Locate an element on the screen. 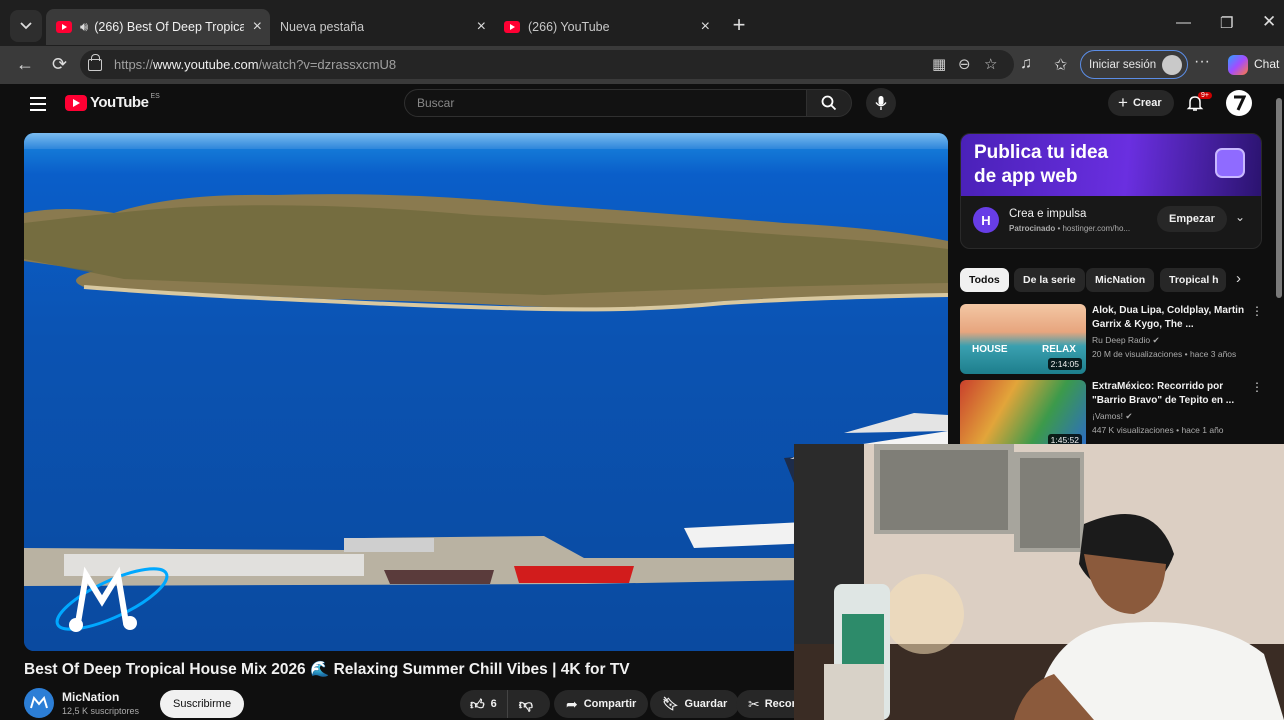 This screenshot has height=720, width=1284. layers-icon is located at coordinates (1230, 163).